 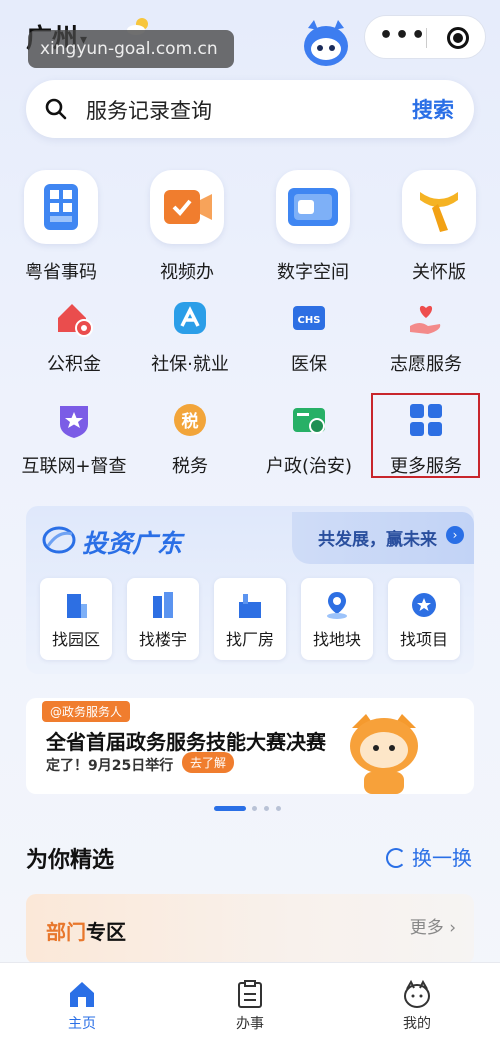 I want to click on service-care-version: 关怀版, so click(x=439, y=227).